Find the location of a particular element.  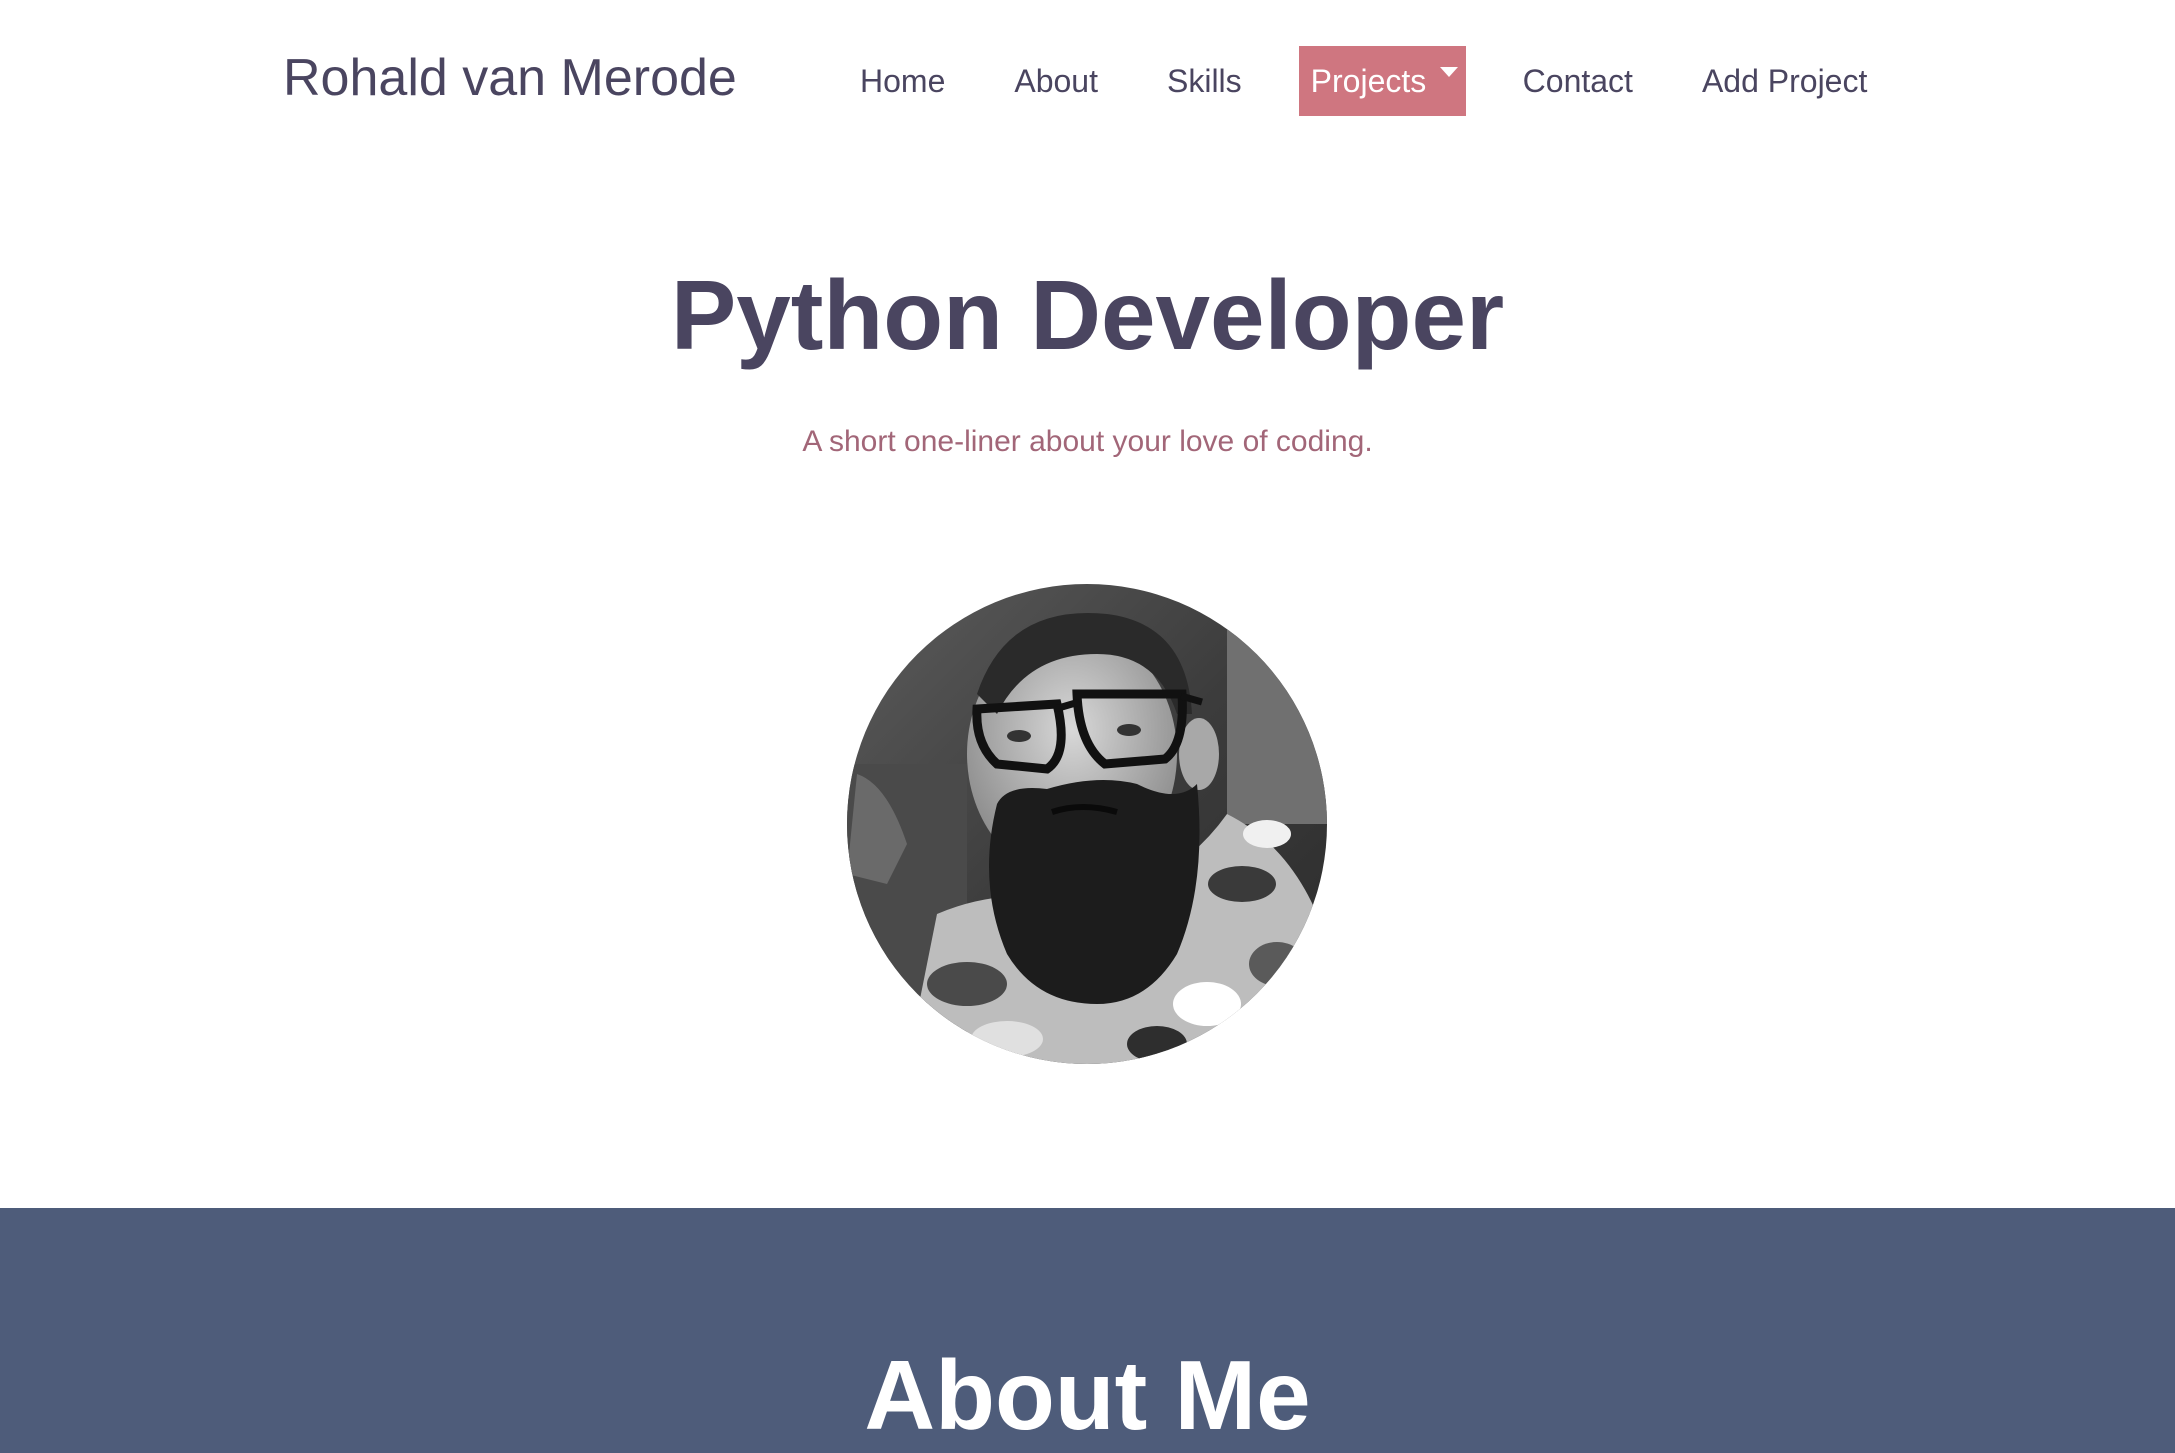

nav-home-link: Home is located at coordinates (902, 81).